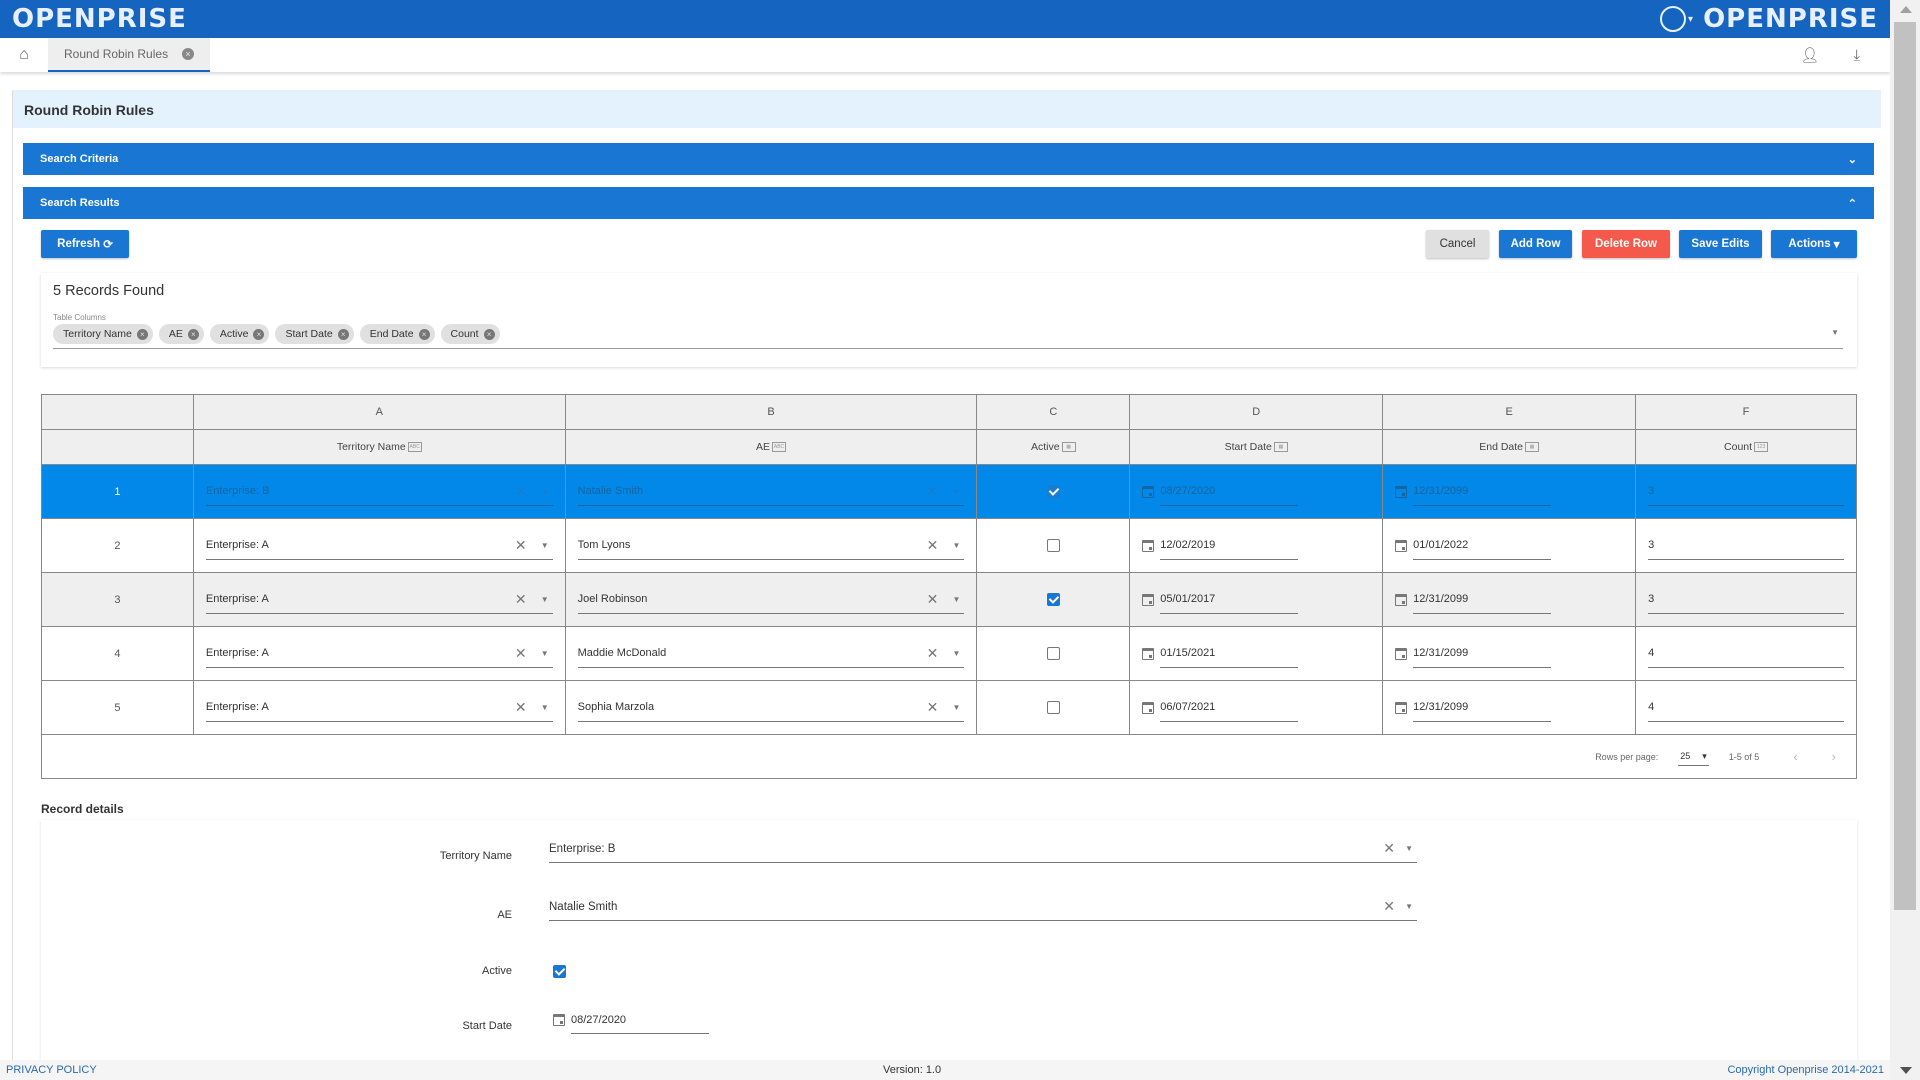 This screenshot has width=1920, height=1080. I want to click on ae-select: Maddie McDonald ✕ ▼, so click(771, 654).